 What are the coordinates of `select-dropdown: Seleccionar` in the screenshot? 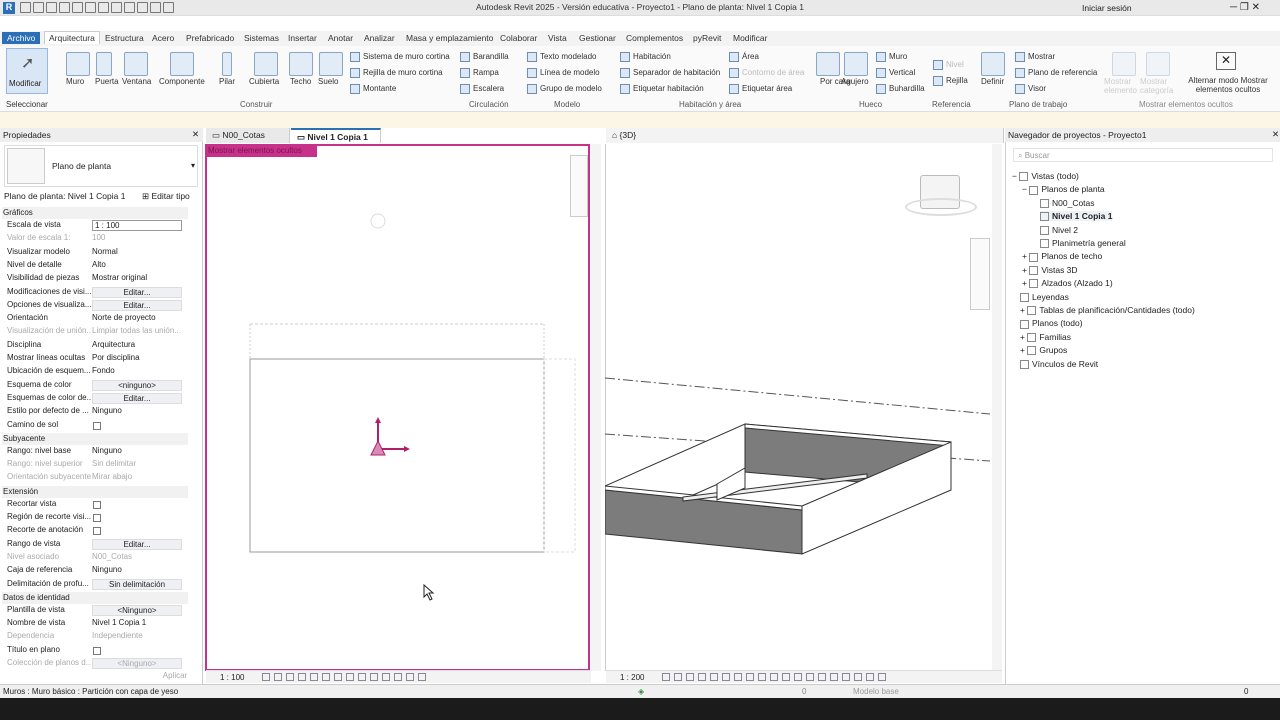 It's located at (27, 104).